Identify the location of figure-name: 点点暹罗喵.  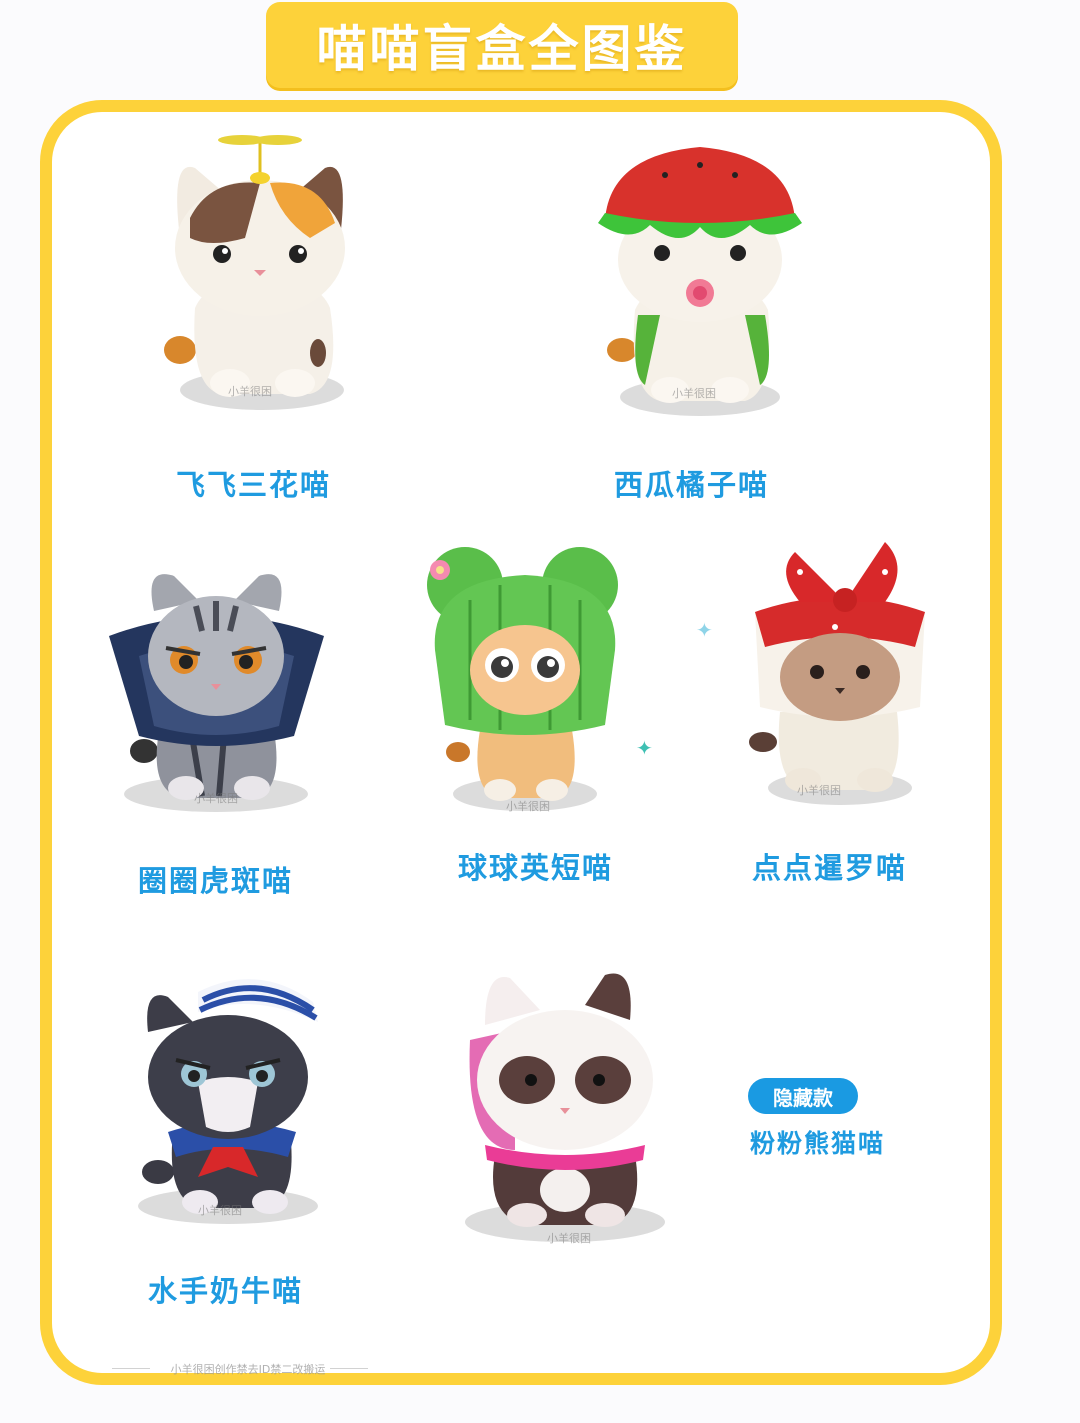
(830, 868).